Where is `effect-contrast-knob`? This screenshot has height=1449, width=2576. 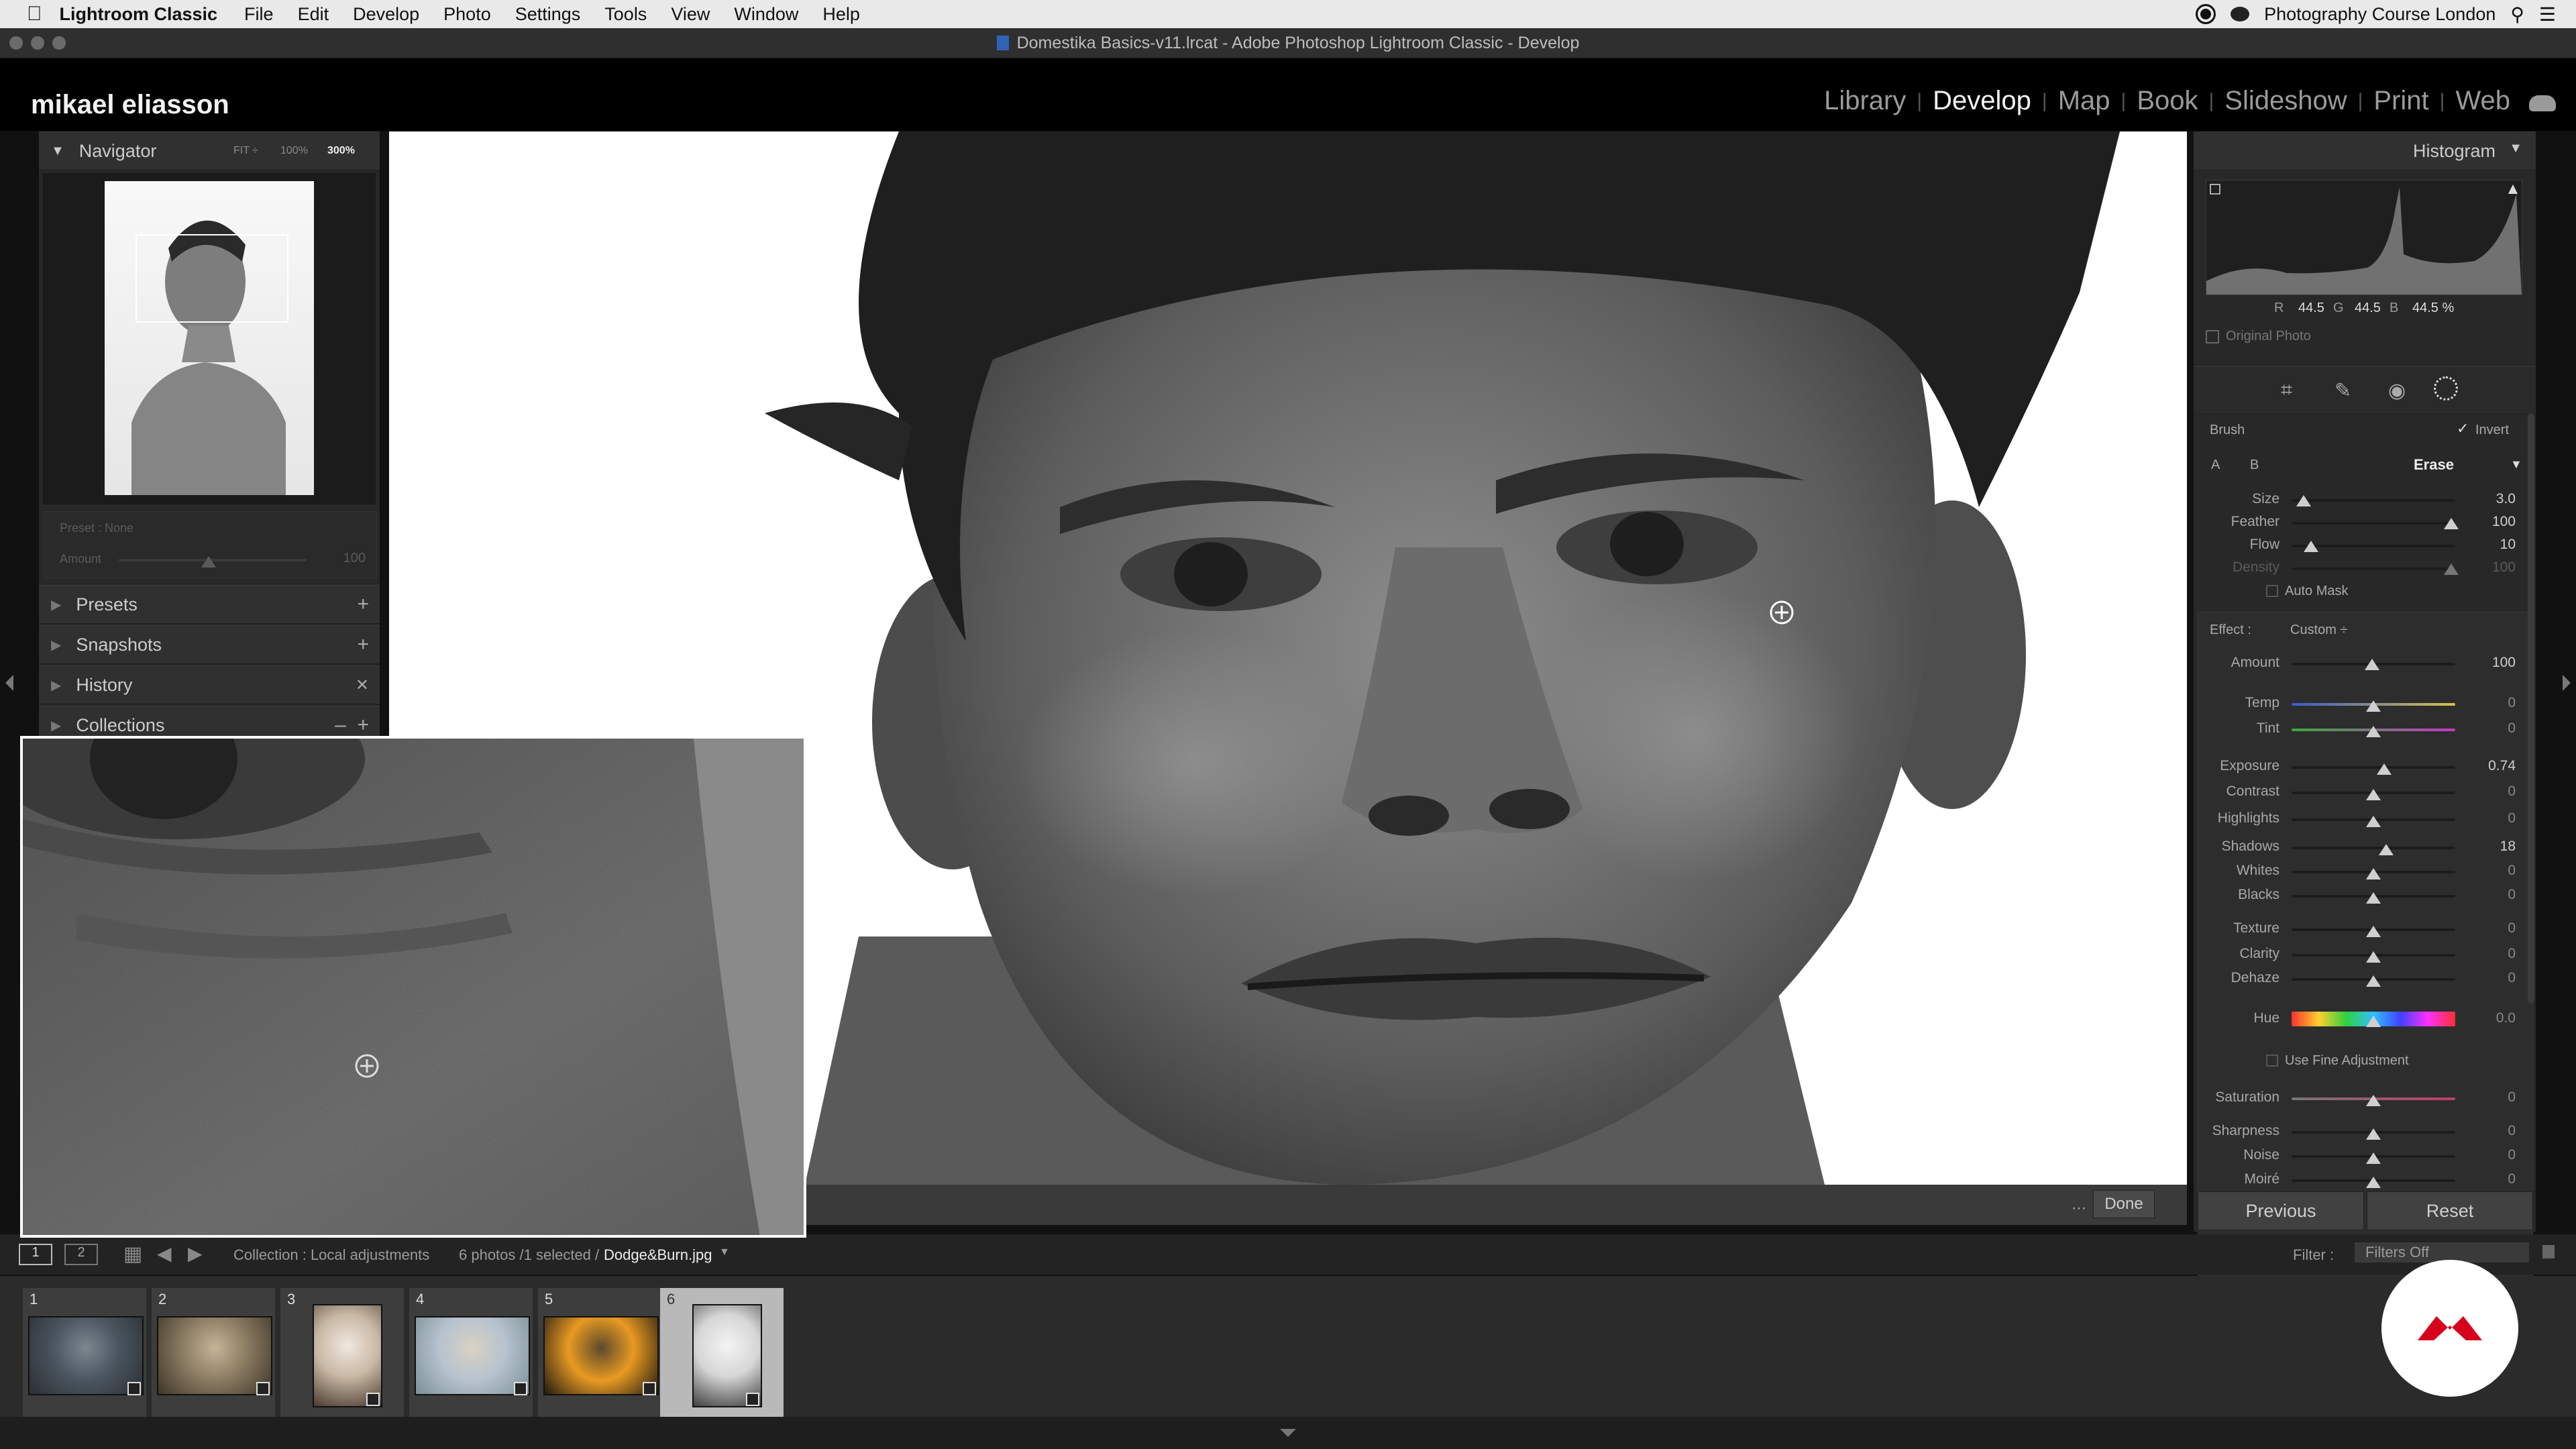
effect-contrast-knob is located at coordinates (2373, 794).